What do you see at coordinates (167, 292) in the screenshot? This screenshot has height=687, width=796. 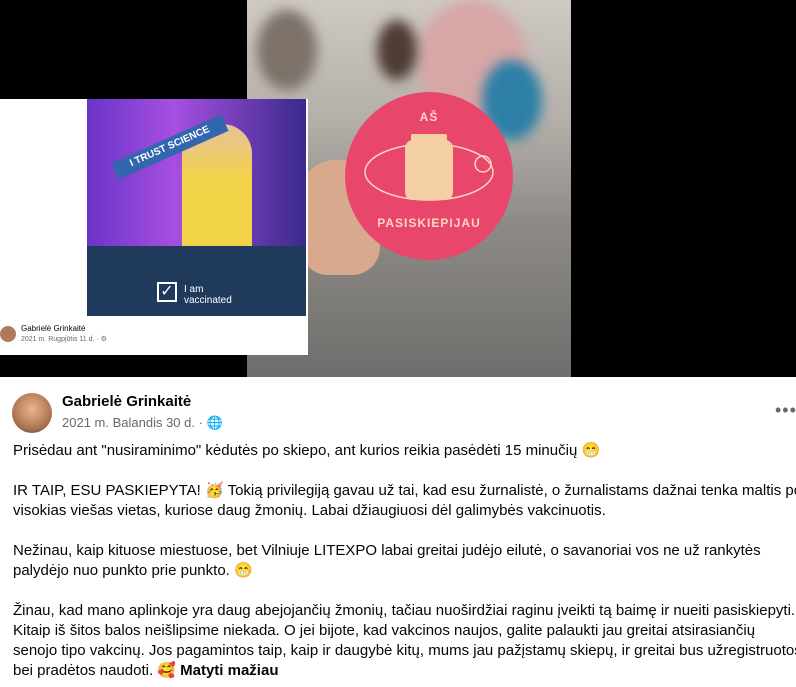 I see `checkbox-icon: ✓` at bounding box center [167, 292].